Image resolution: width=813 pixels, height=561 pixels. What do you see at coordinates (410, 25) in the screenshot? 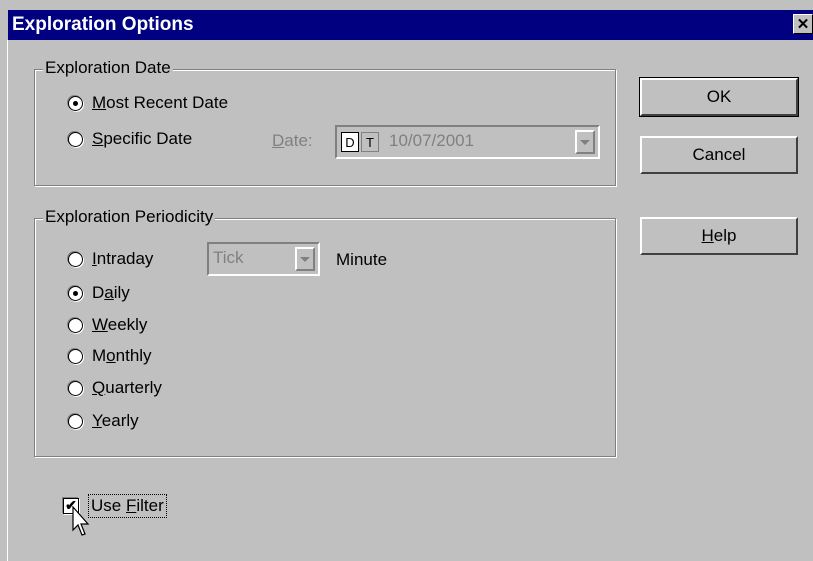
I see `title-bar: Exploration Options ✕` at bounding box center [410, 25].